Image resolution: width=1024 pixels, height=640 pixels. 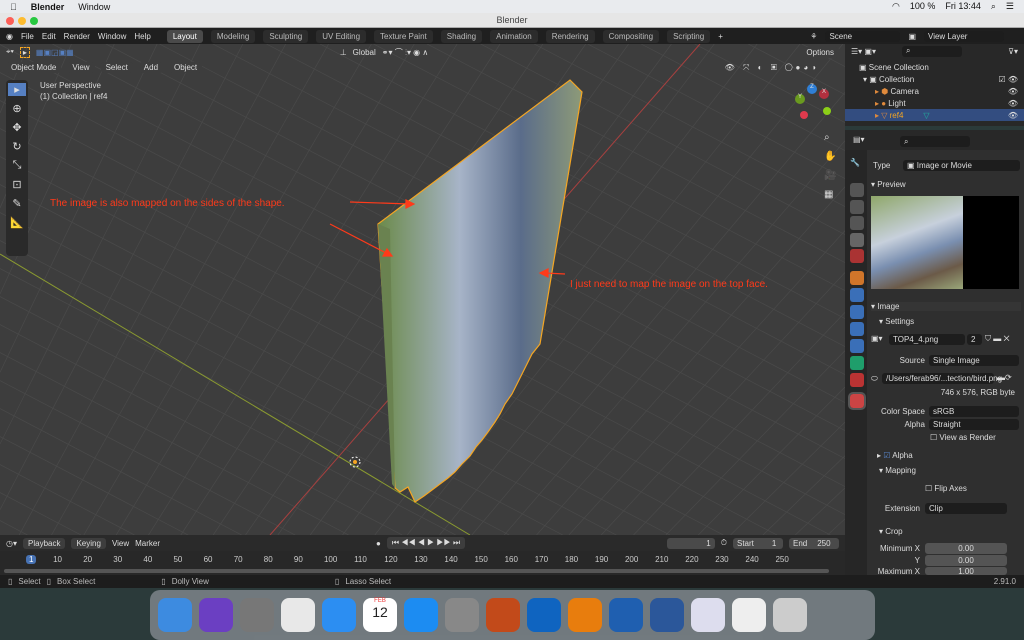 What do you see at coordinates (923, 6) in the screenshot?
I see `battery: 100 %` at bounding box center [923, 6].